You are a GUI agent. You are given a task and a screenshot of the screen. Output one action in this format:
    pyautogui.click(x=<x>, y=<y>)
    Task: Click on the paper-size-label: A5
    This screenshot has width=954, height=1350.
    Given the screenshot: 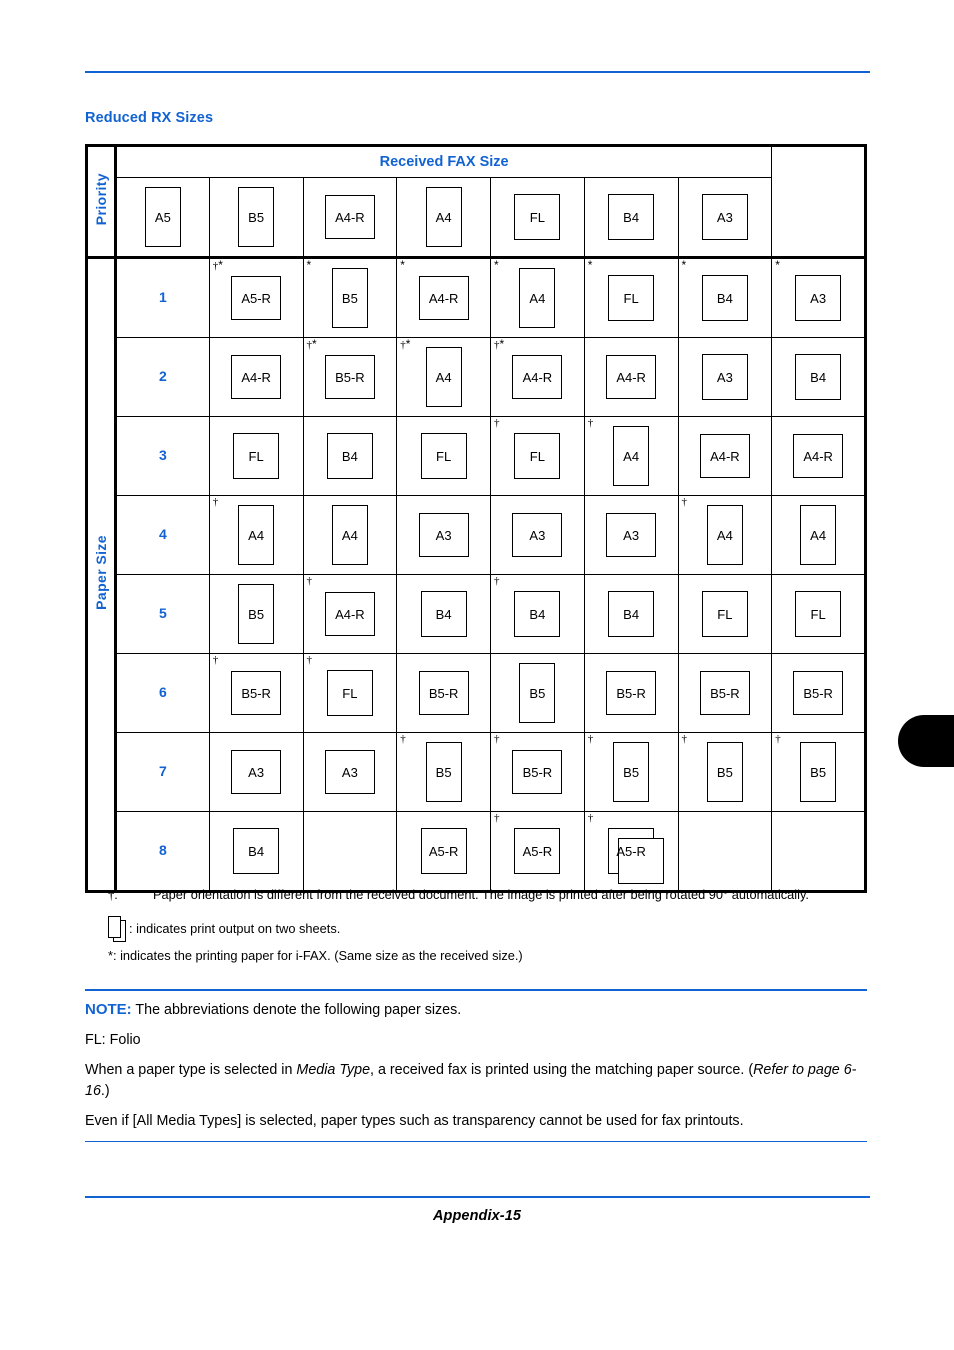 What is the action you would take?
    pyautogui.click(x=162, y=217)
    